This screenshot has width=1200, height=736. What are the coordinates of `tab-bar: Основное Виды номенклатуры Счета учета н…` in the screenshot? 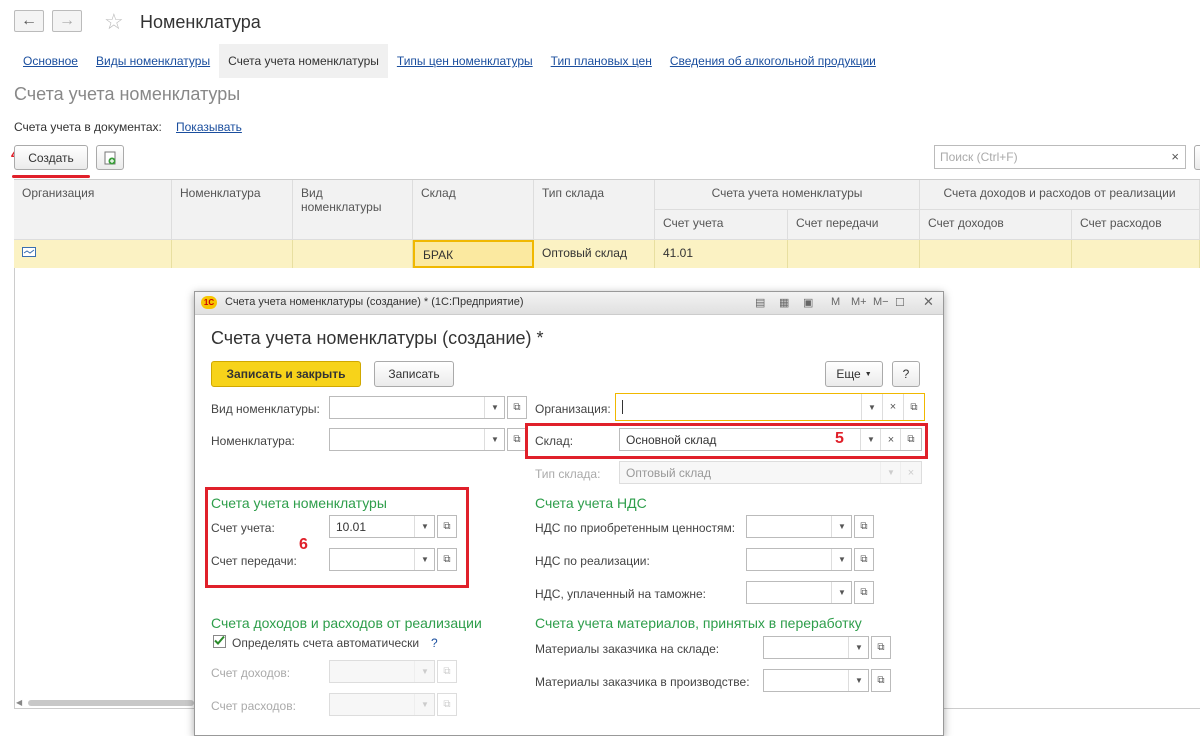 It's located at (449, 61).